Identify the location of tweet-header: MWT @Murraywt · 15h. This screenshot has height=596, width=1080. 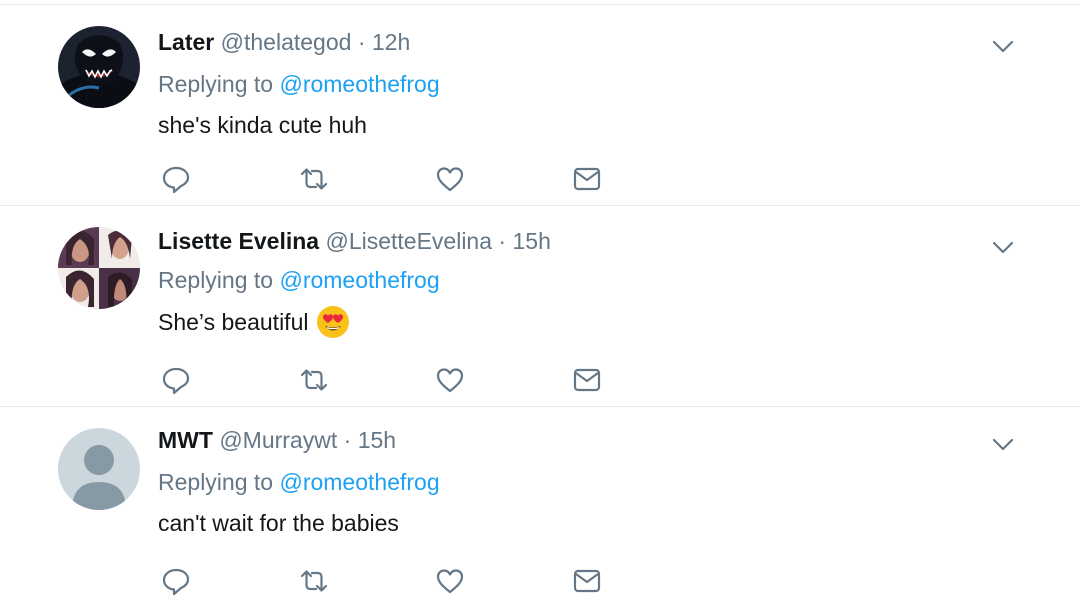
(277, 440).